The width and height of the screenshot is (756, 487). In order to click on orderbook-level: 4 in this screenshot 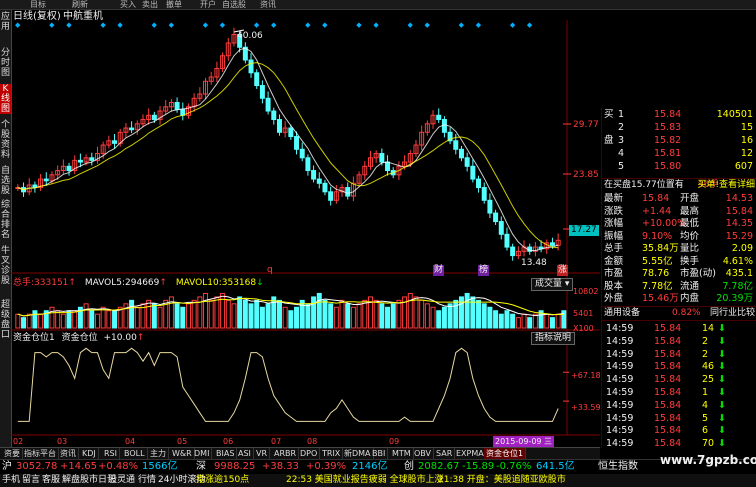, I will do `click(621, 153)`.